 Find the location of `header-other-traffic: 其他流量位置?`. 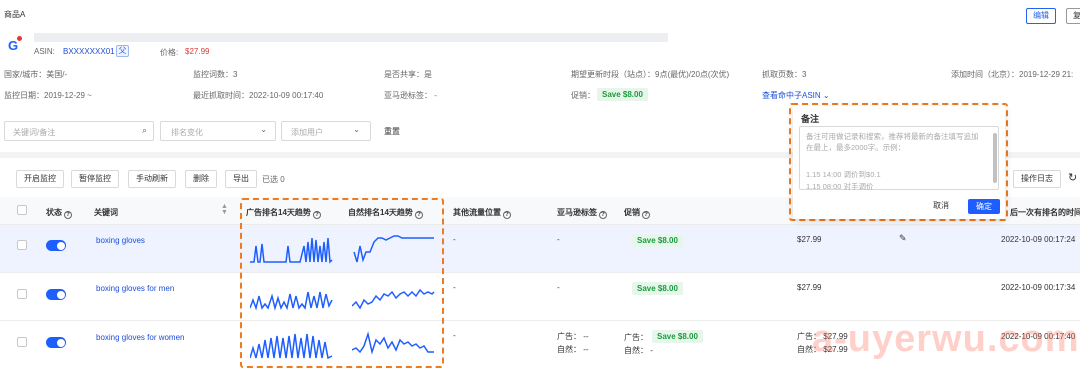

header-other-traffic: 其他流量位置? is located at coordinates (482, 213).